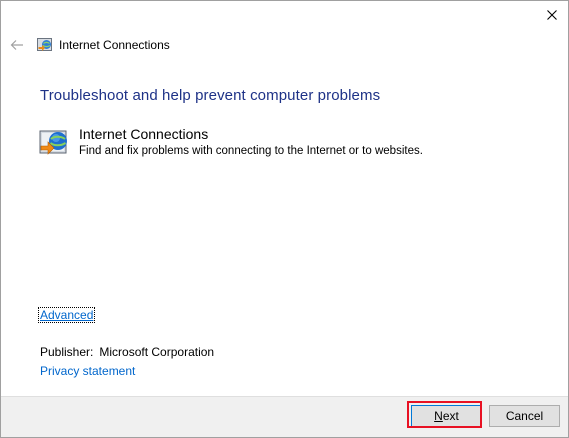 Image resolution: width=569 pixels, height=438 pixels. I want to click on publisher-label: Publisher:, so click(67, 352).